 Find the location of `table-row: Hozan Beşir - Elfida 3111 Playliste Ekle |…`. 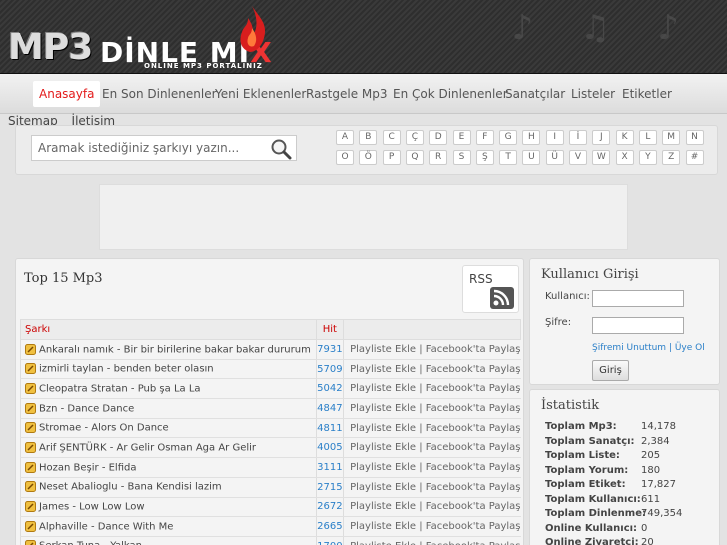

table-row: Hozan Beşir - Elfida 3111 Playliste Ekle |… is located at coordinates (270, 467).